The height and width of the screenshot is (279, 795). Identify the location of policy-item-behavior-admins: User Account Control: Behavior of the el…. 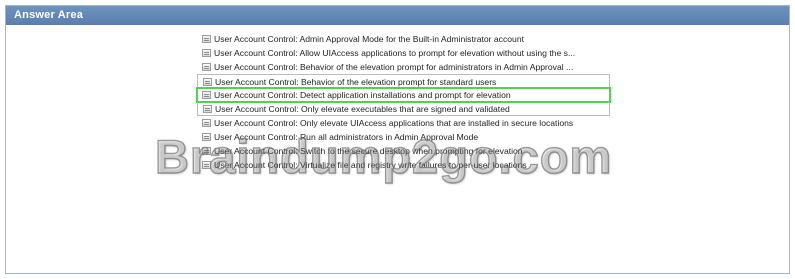
(407, 67).